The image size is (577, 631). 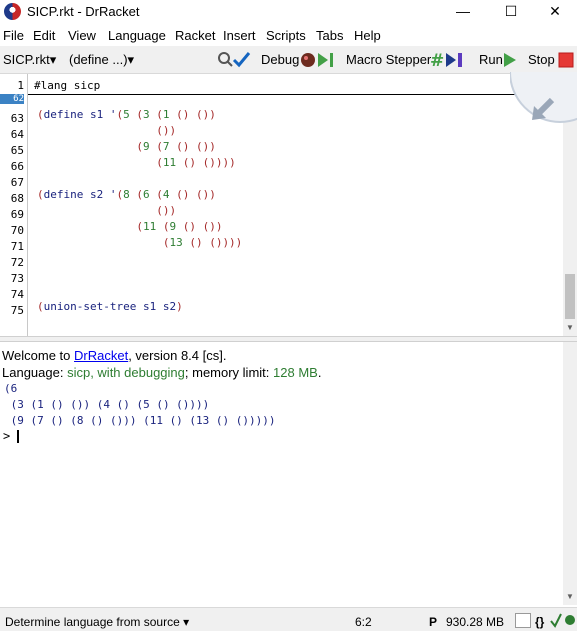 What do you see at coordinates (367, 35) in the screenshot?
I see `menu-help: Help` at bounding box center [367, 35].